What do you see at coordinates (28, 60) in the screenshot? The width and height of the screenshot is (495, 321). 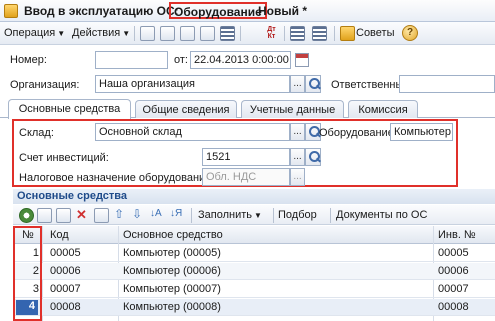 I see `number-label: Номер:` at bounding box center [28, 60].